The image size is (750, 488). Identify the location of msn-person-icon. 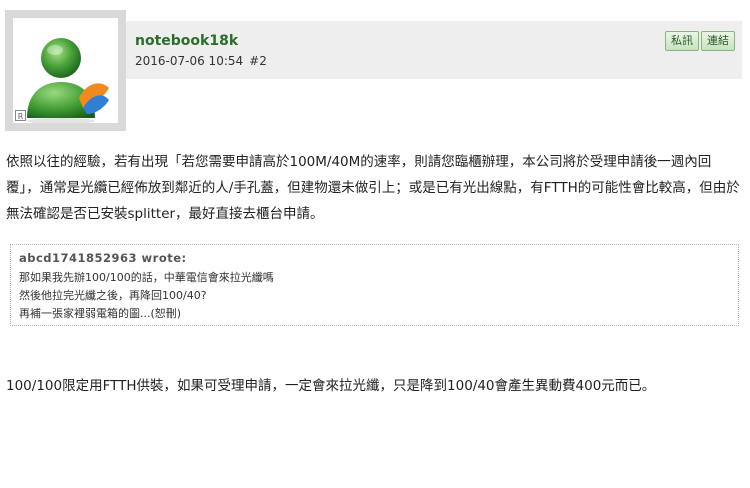
(68, 80).